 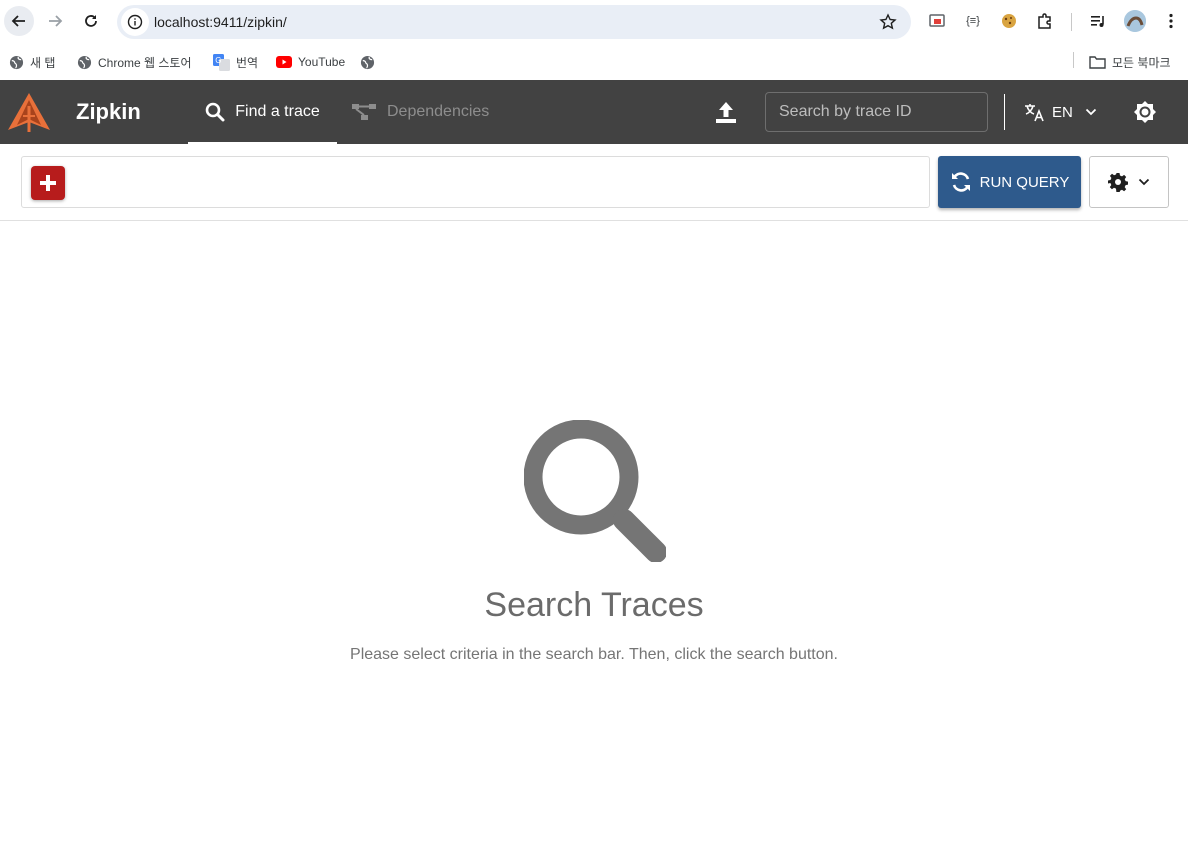 I want to click on bookmark-translate: G 번역, so click(x=235, y=62).